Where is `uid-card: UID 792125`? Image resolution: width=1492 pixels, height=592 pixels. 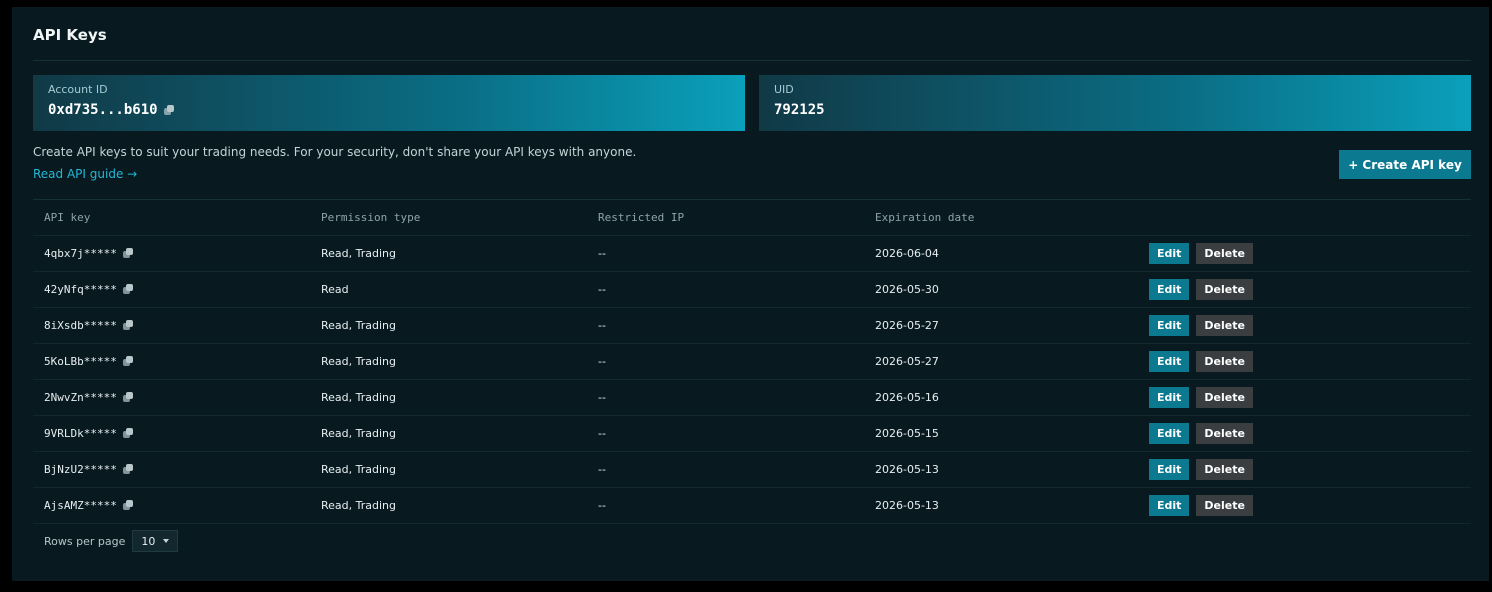
uid-card: UID 792125 is located at coordinates (1115, 103).